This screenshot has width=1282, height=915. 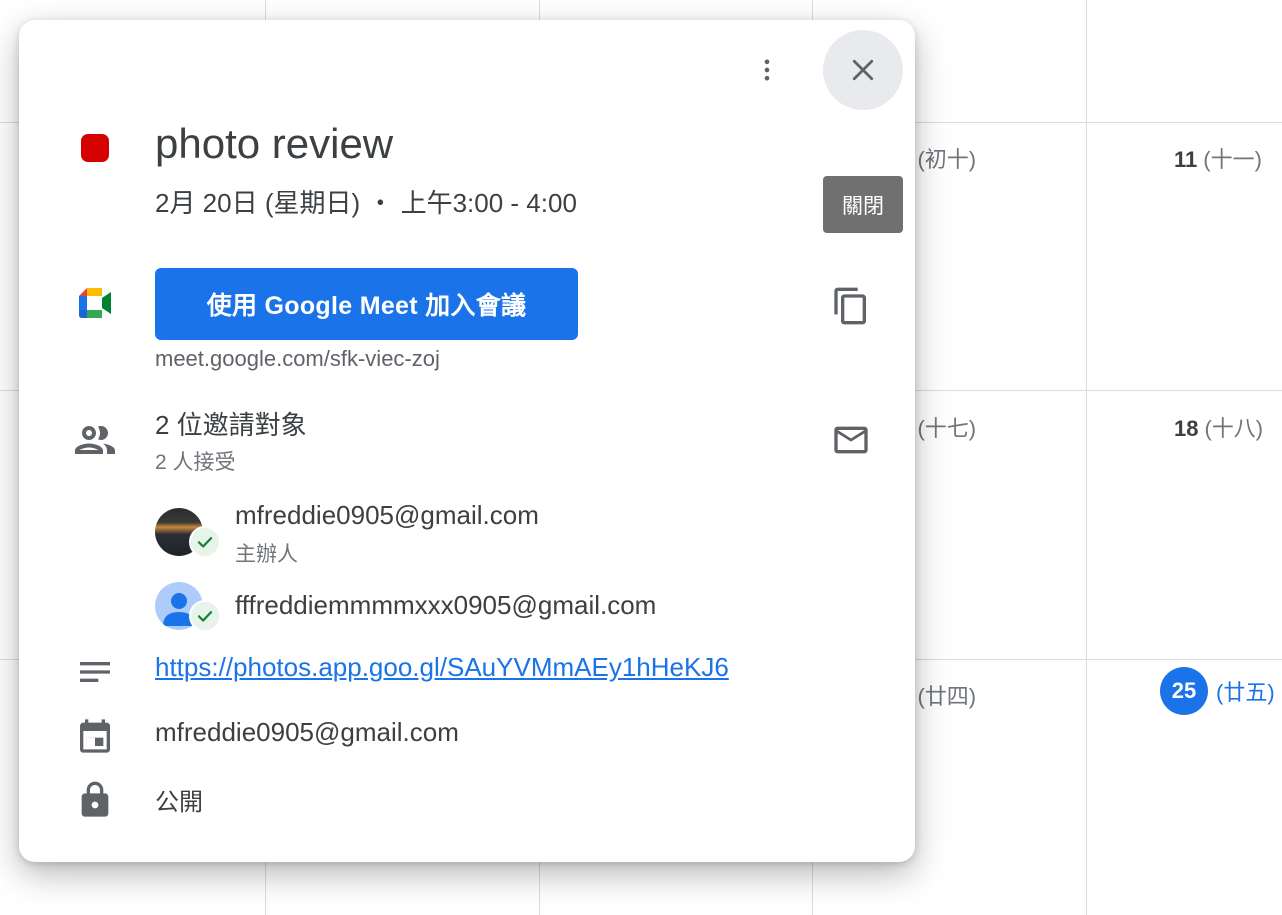 I want to click on day-number: 18, so click(x=1186, y=428).